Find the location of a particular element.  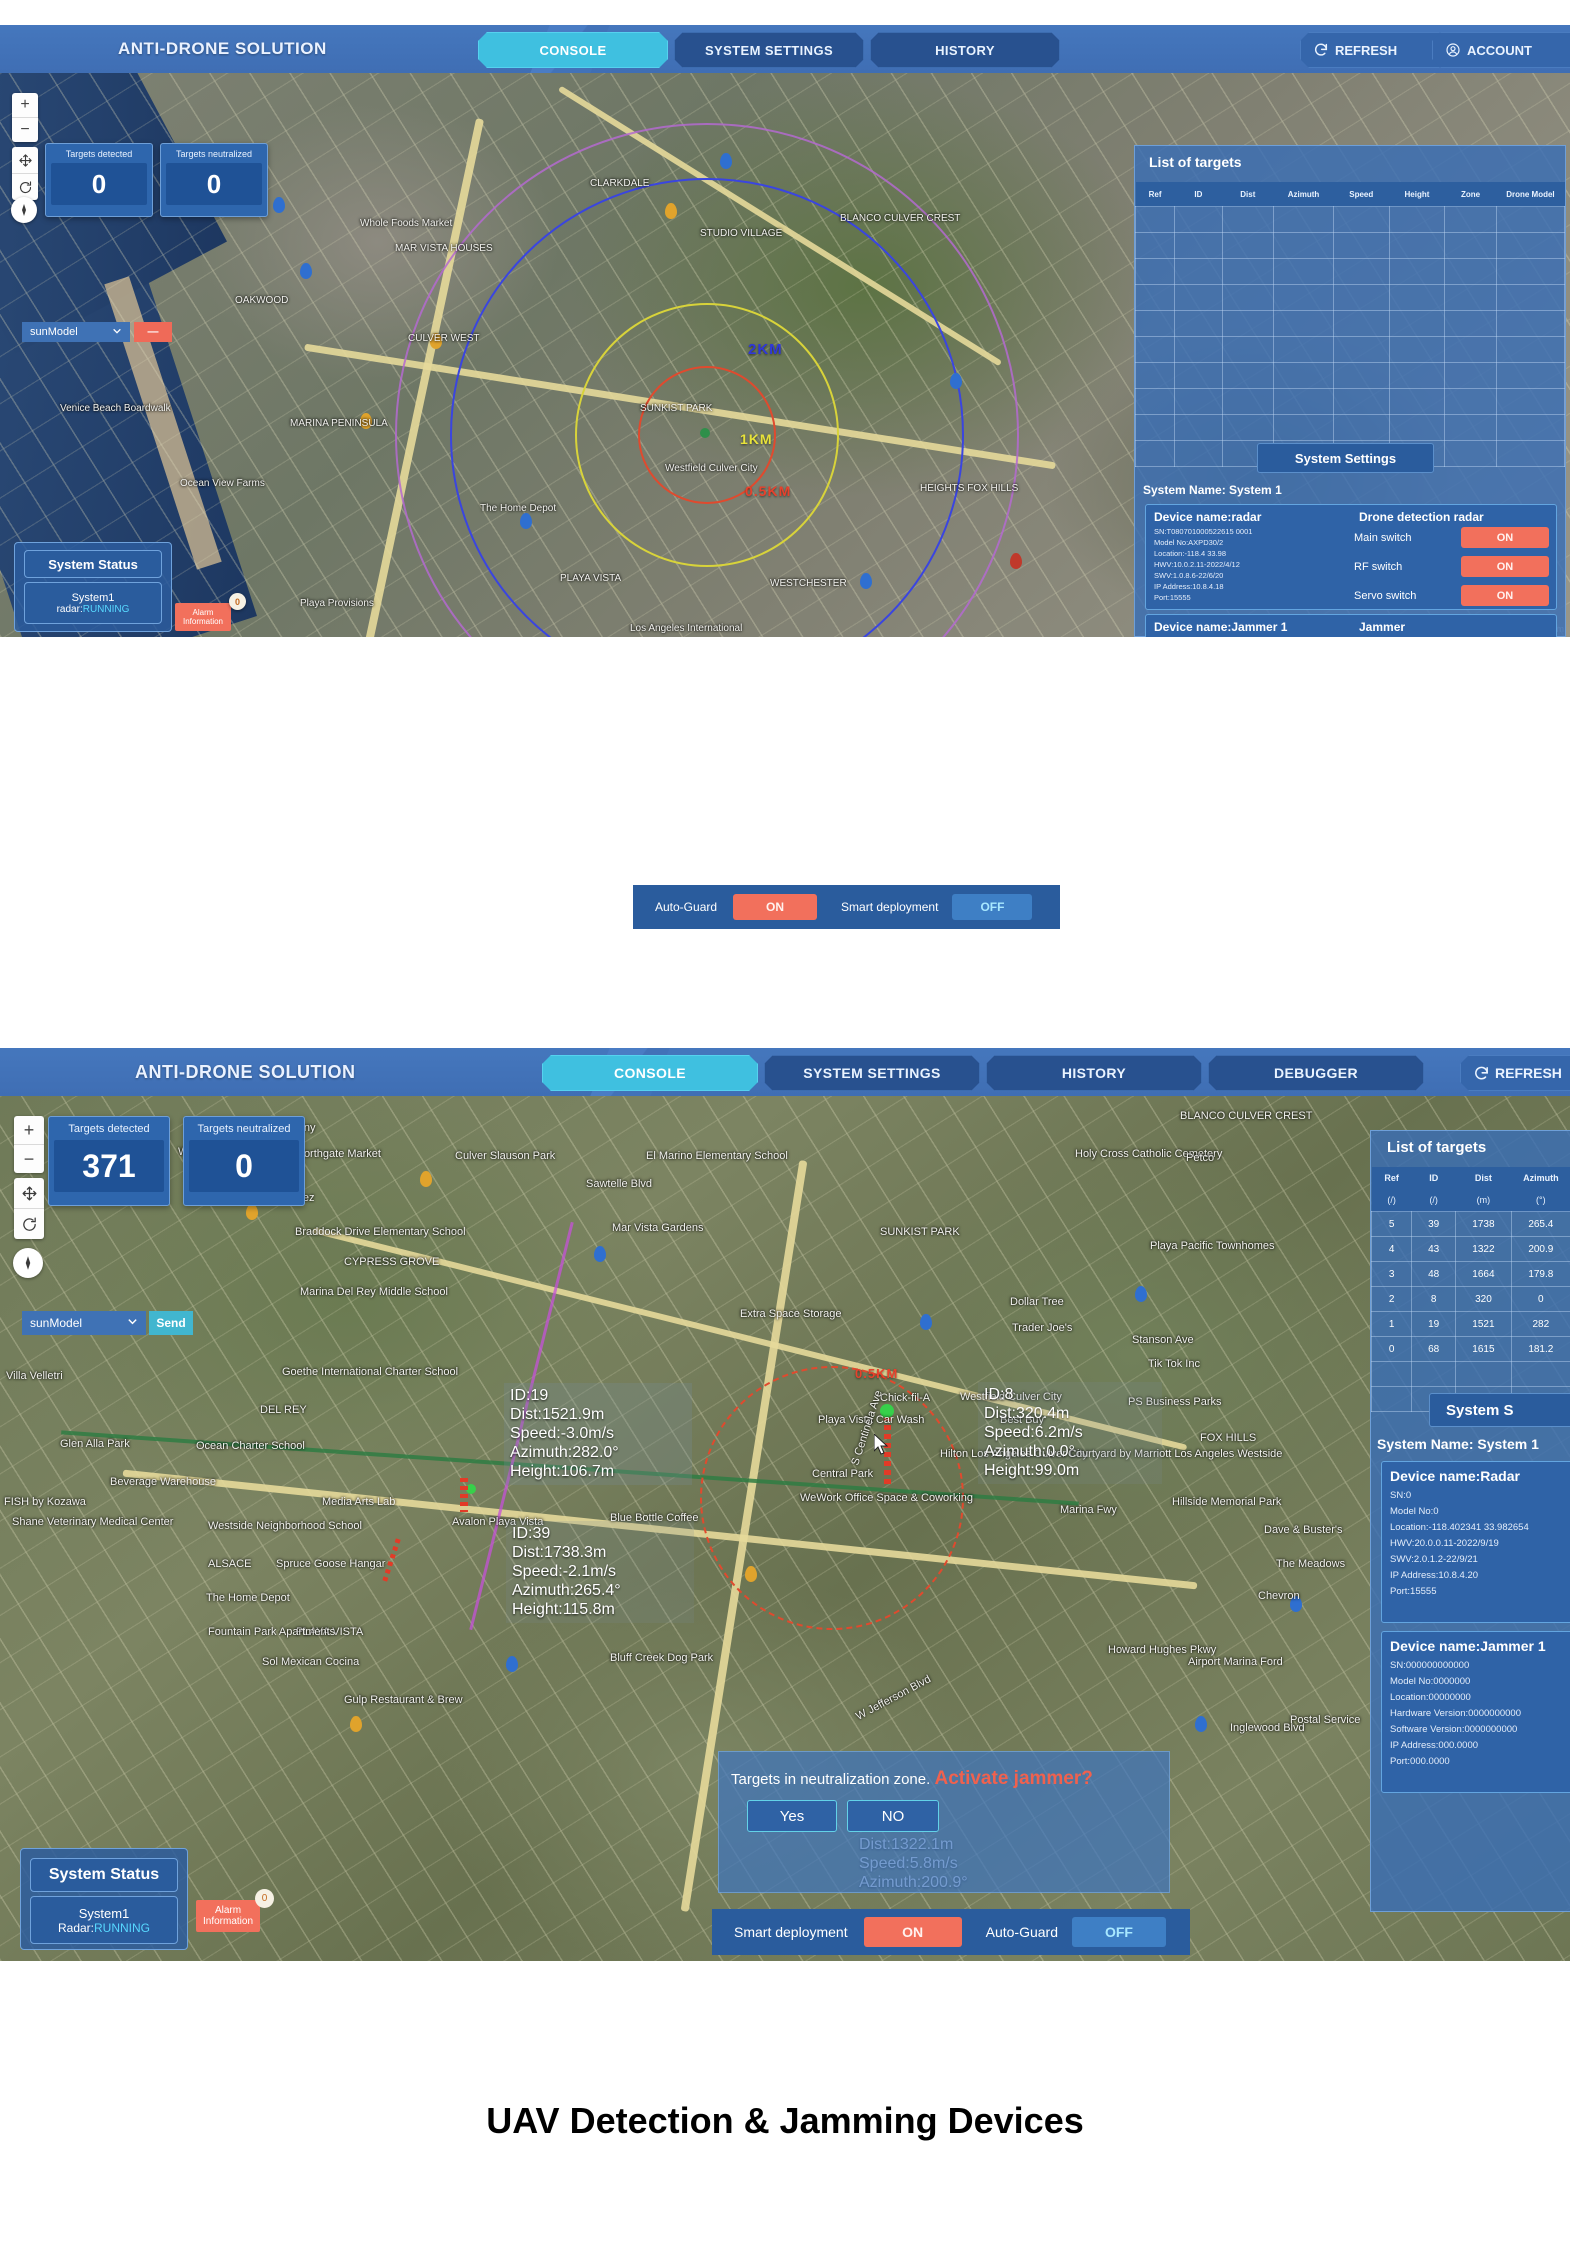

counter-value: 371 is located at coordinates (109, 1166).